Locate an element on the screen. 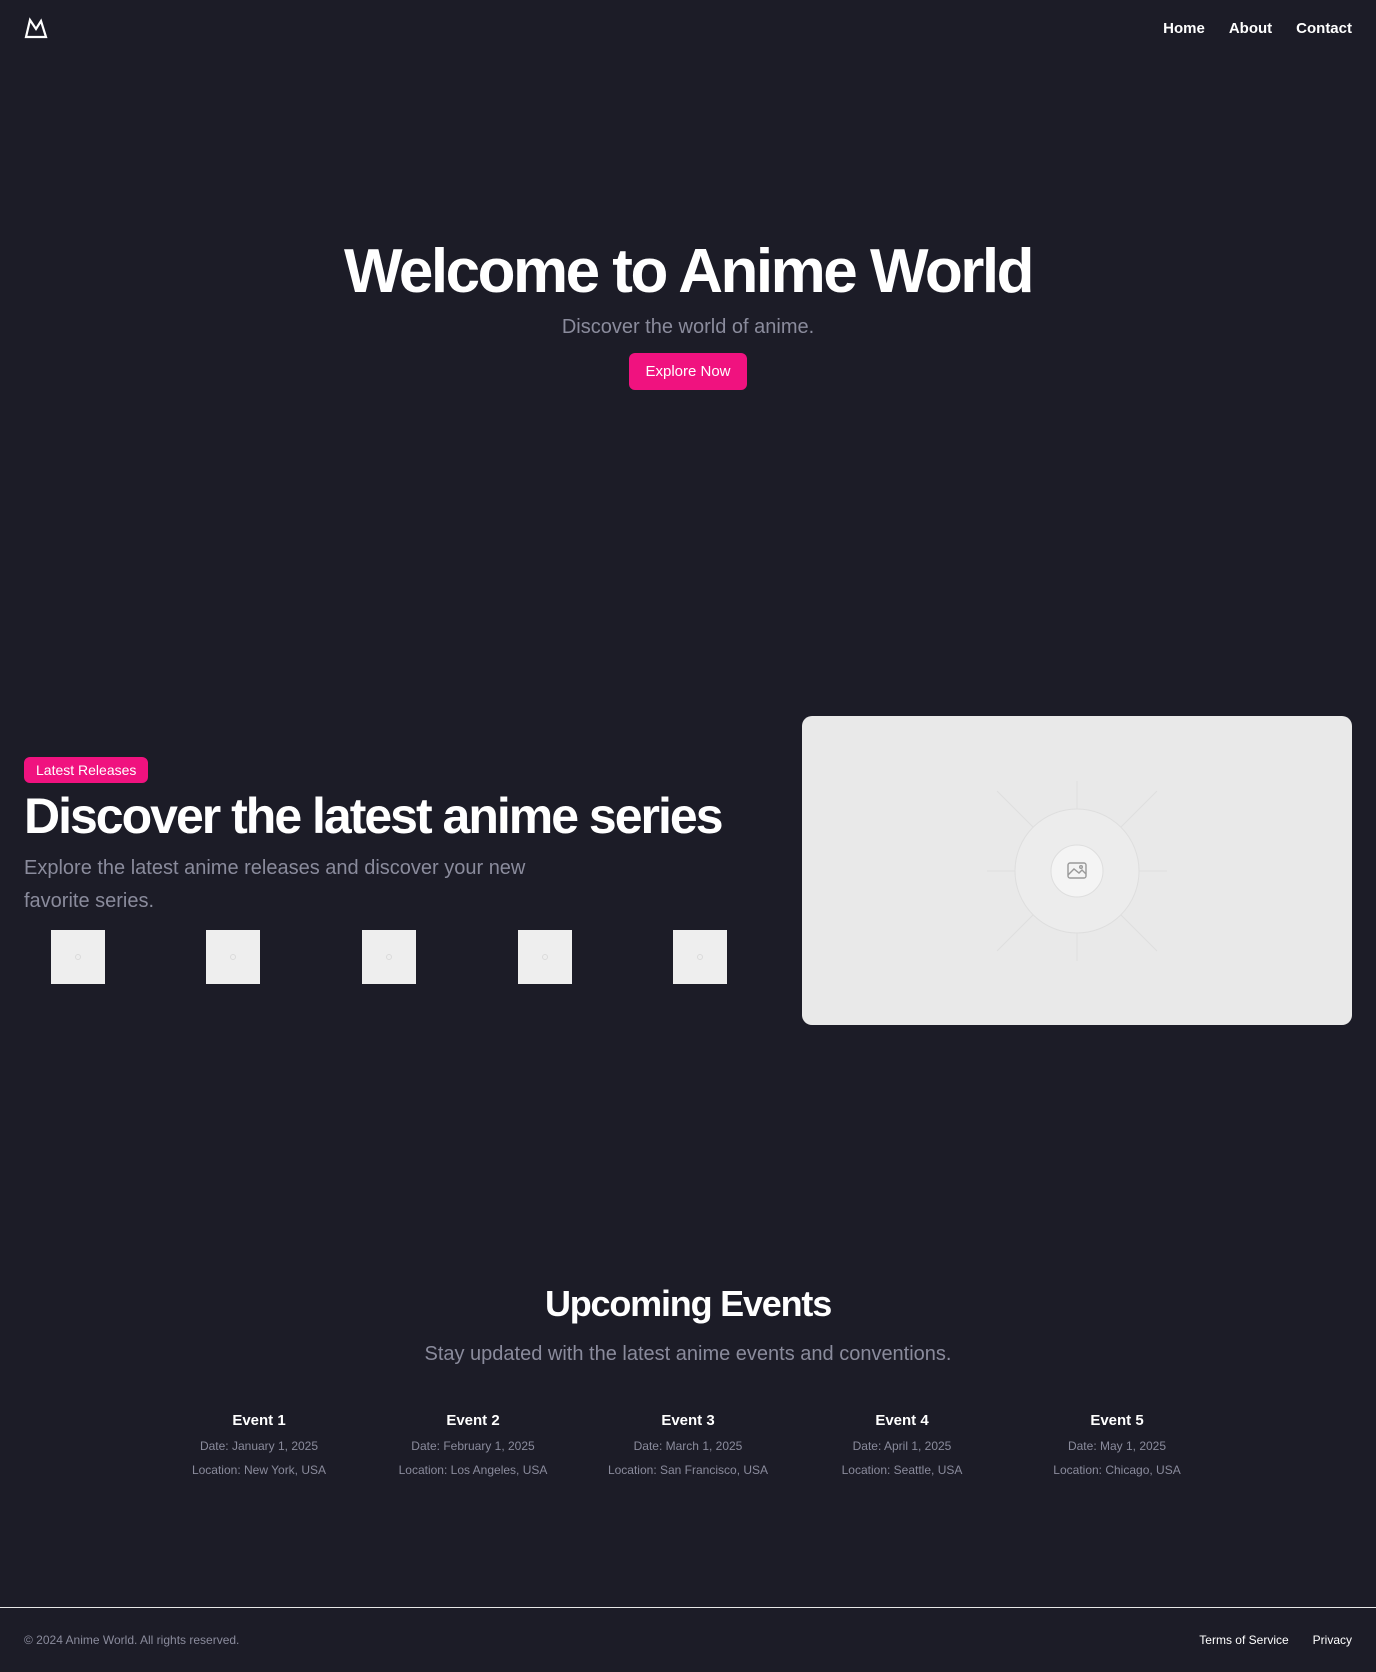 The height and width of the screenshot is (1672, 1376). event-date: Date: May 1, 2025 is located at coordinates (1117, 1446).